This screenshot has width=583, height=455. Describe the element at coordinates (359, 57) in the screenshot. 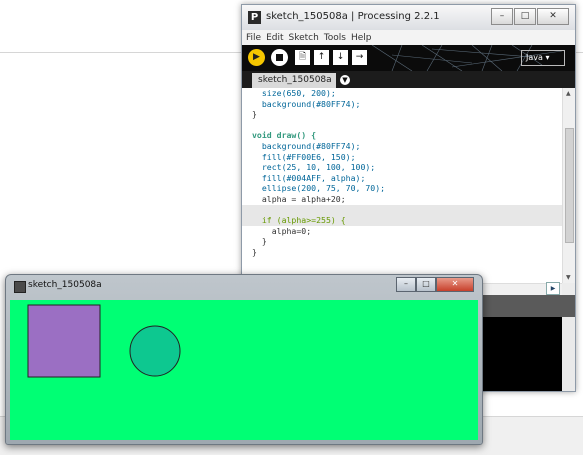

I see `export-button: →` at that location.